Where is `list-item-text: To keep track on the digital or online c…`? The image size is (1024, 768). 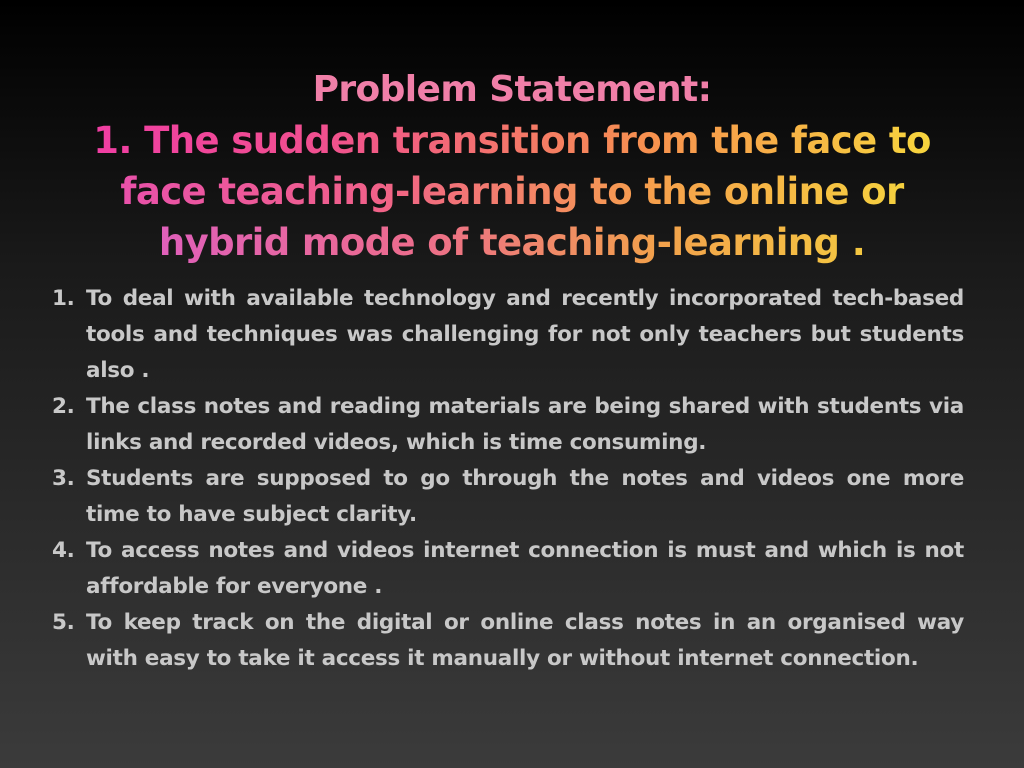
list-item-text: To keep track on the digital or online c… is located at coordinates (525, 640).